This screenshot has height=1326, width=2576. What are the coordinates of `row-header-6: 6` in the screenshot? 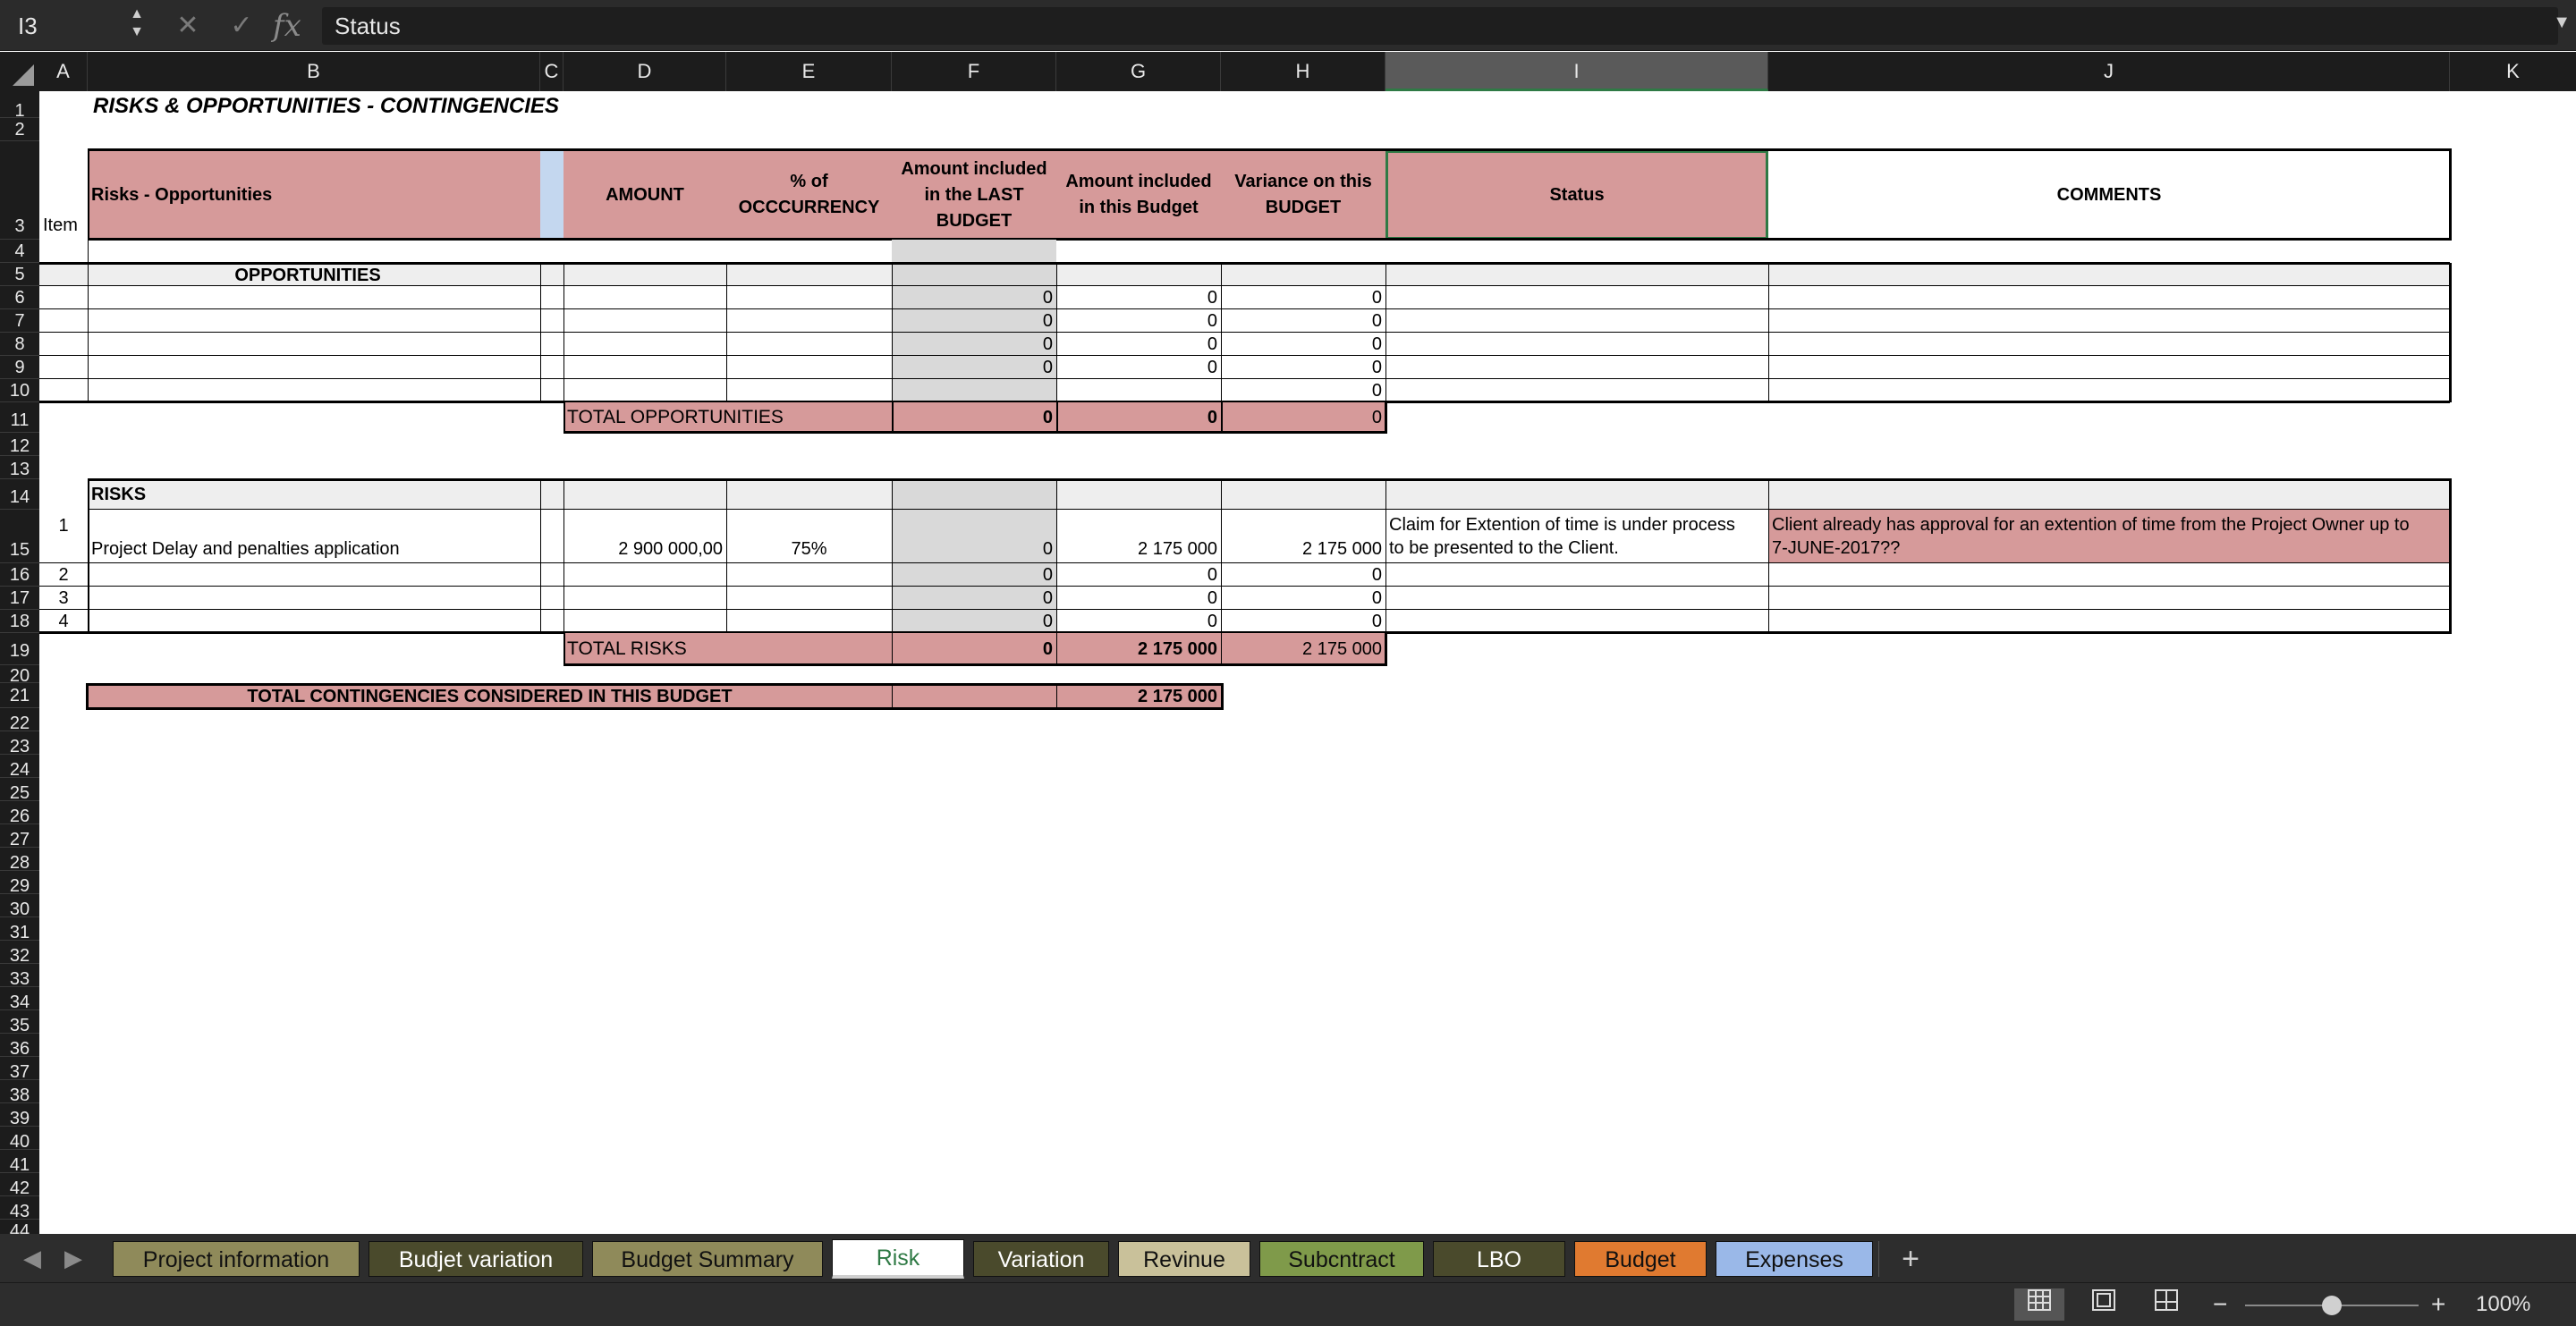 It's located at (19, 297).